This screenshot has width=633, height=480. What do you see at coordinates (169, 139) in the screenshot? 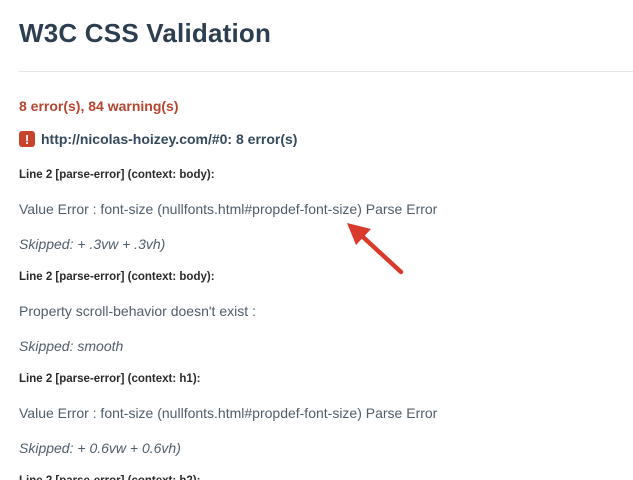
I see `validated-url-link: http://nicolas-hoizey.com/#0: 8 error(s)` at bounding box center [169, 139].